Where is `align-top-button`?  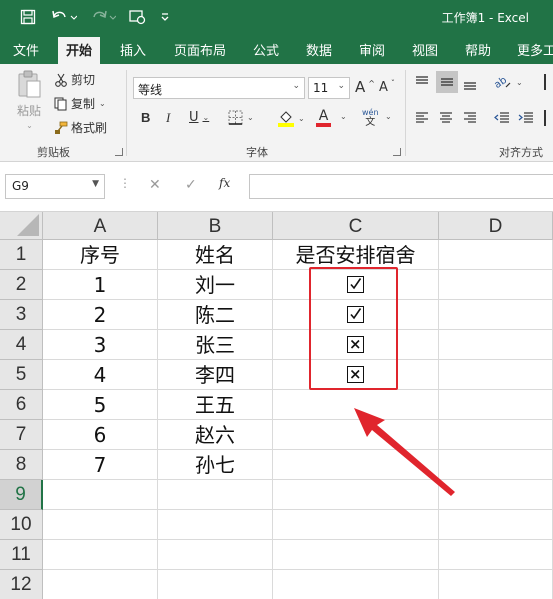
align-top-button is located at coordinates (422, 82).